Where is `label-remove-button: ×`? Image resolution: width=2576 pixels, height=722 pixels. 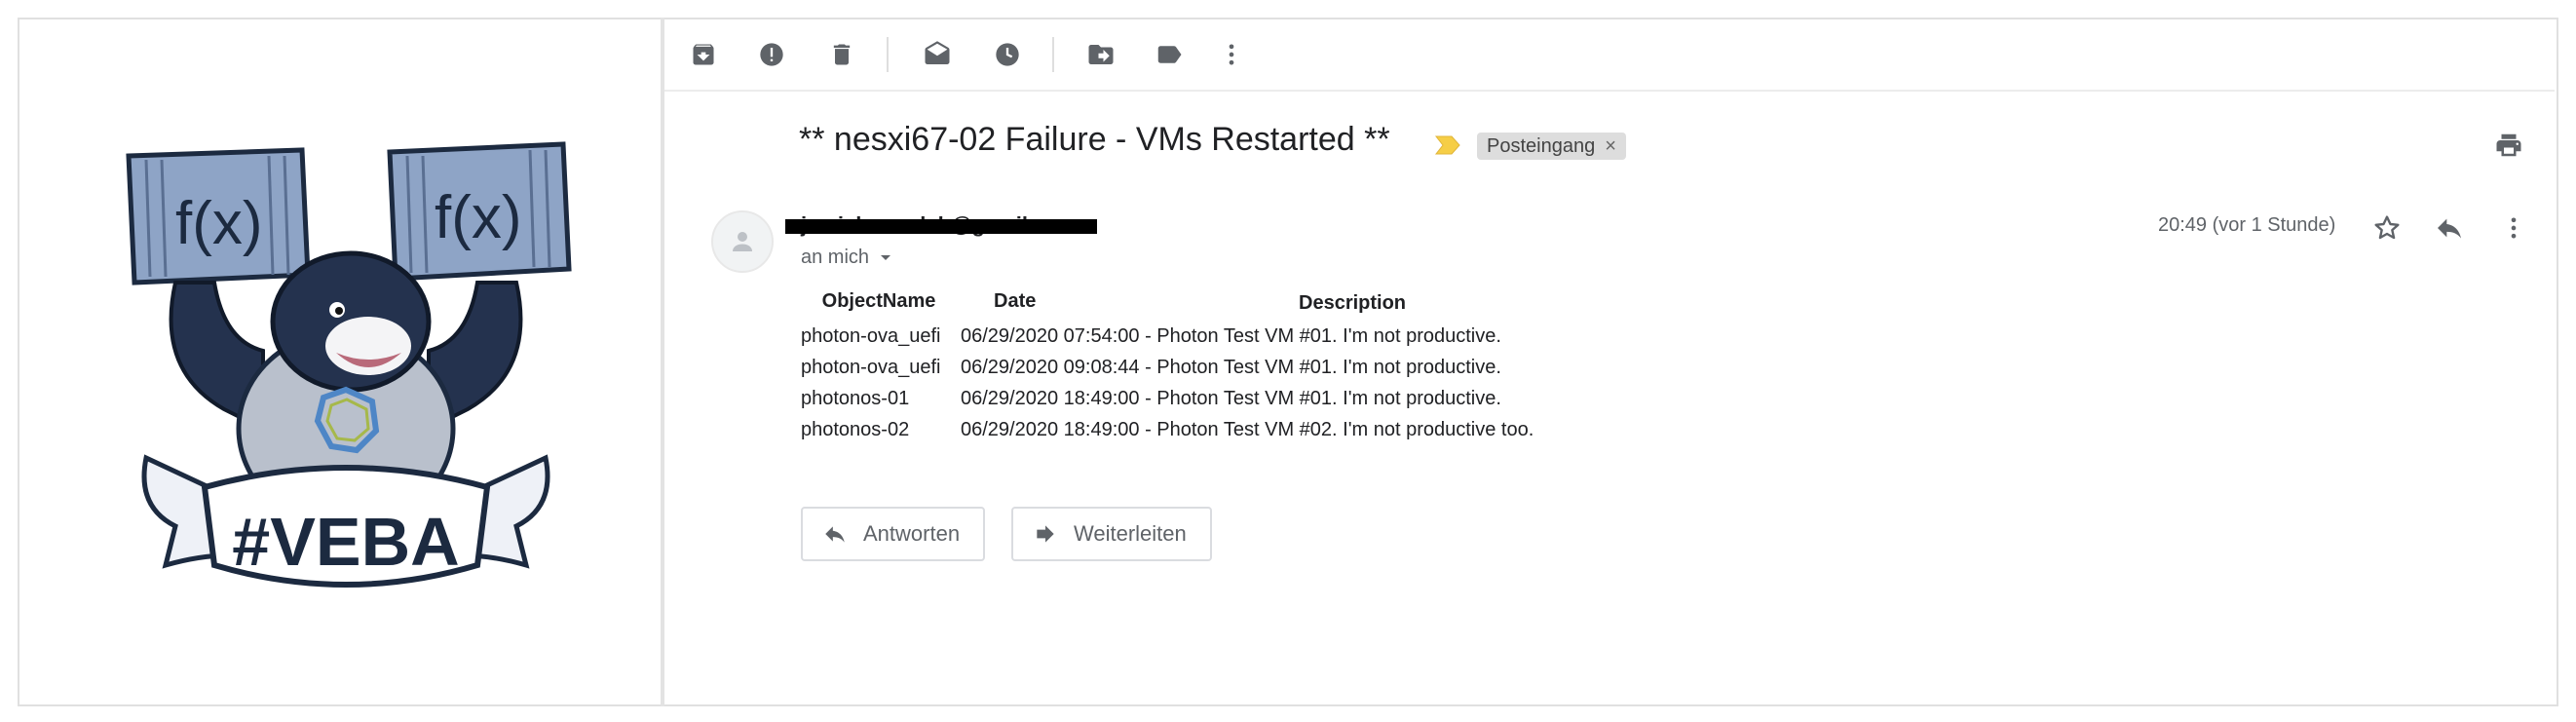 label-remove-button: × is located at coordinates (1610, 146).